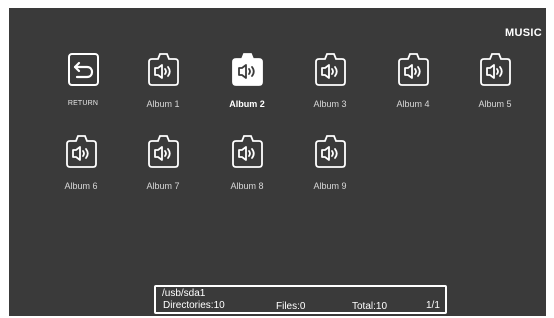  Describe the element at coordinates (330, 104) in the screenshot. I see `item-label: Album 3` at that location.